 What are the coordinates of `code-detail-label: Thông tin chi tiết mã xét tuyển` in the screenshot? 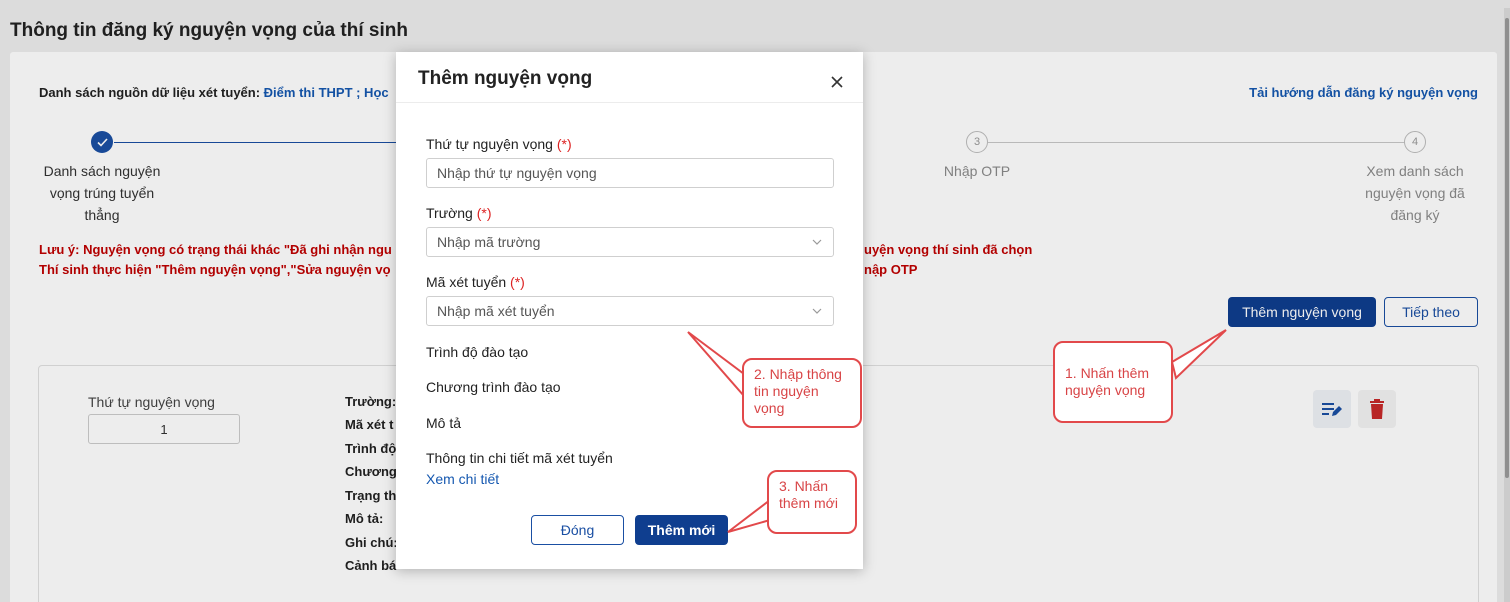 It's located at (519, 458).